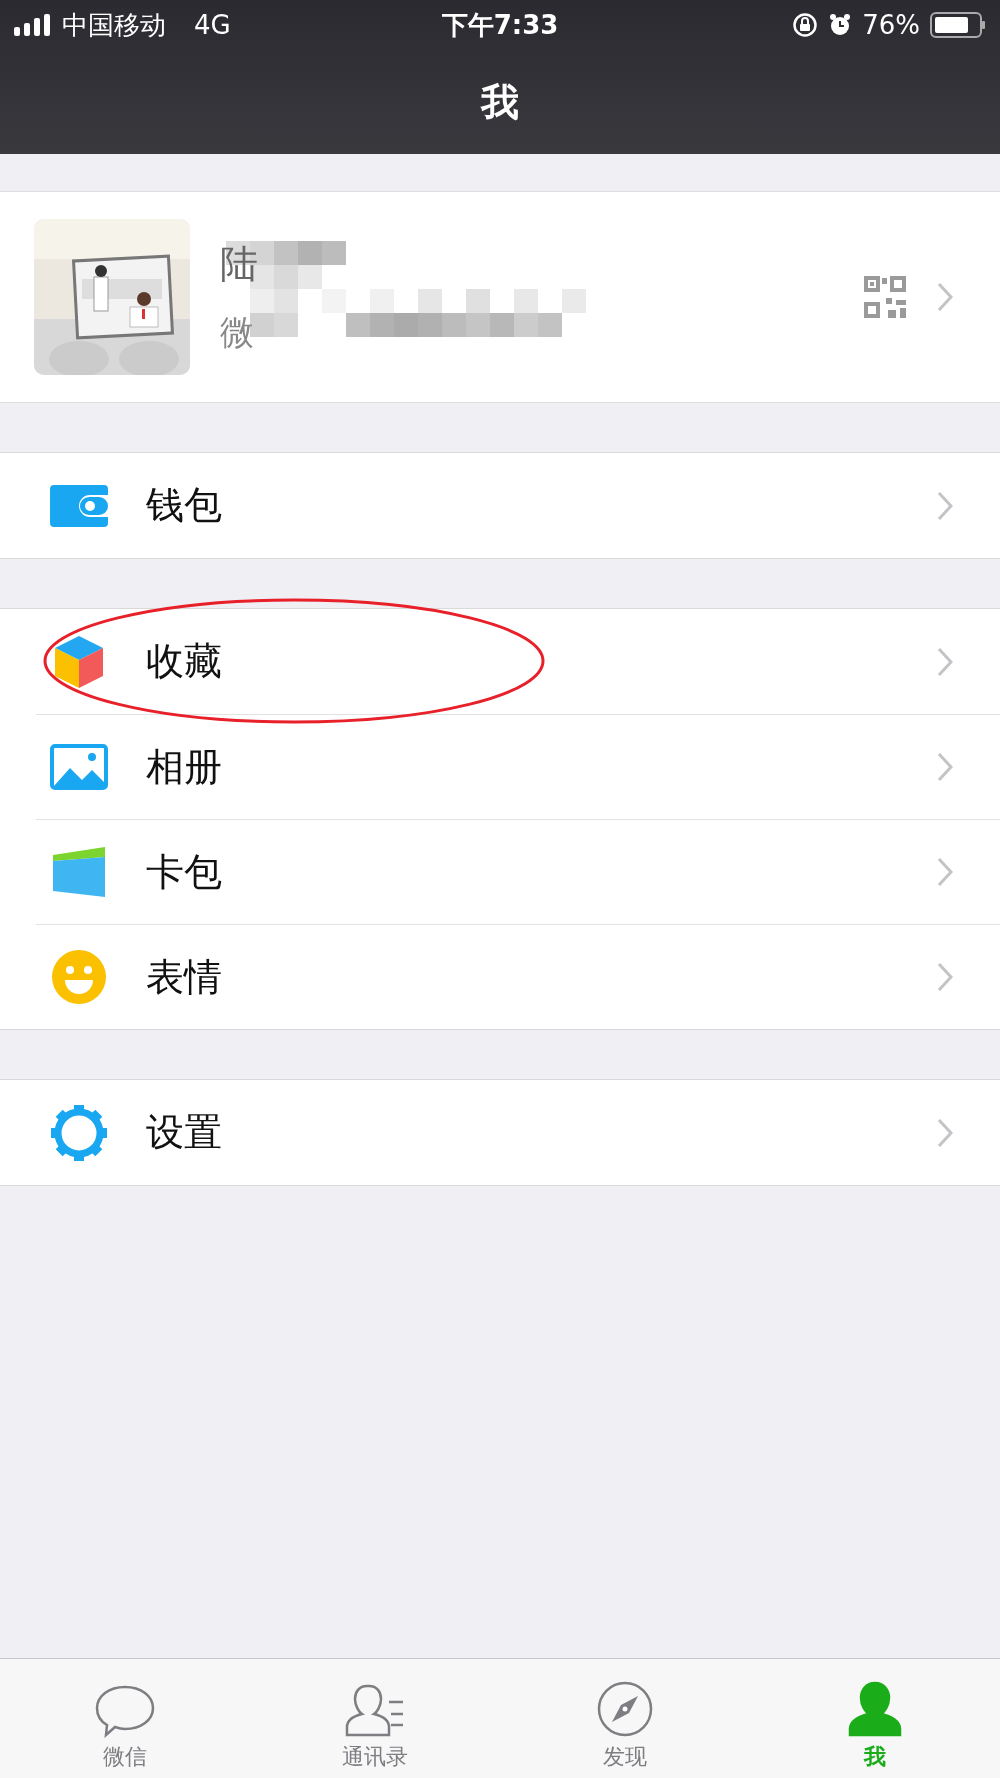 The image size is (1000, 1778). Describe the element at coordinates (518, 871) in the screenshot. I see `menu-item: 卡包` at that location.